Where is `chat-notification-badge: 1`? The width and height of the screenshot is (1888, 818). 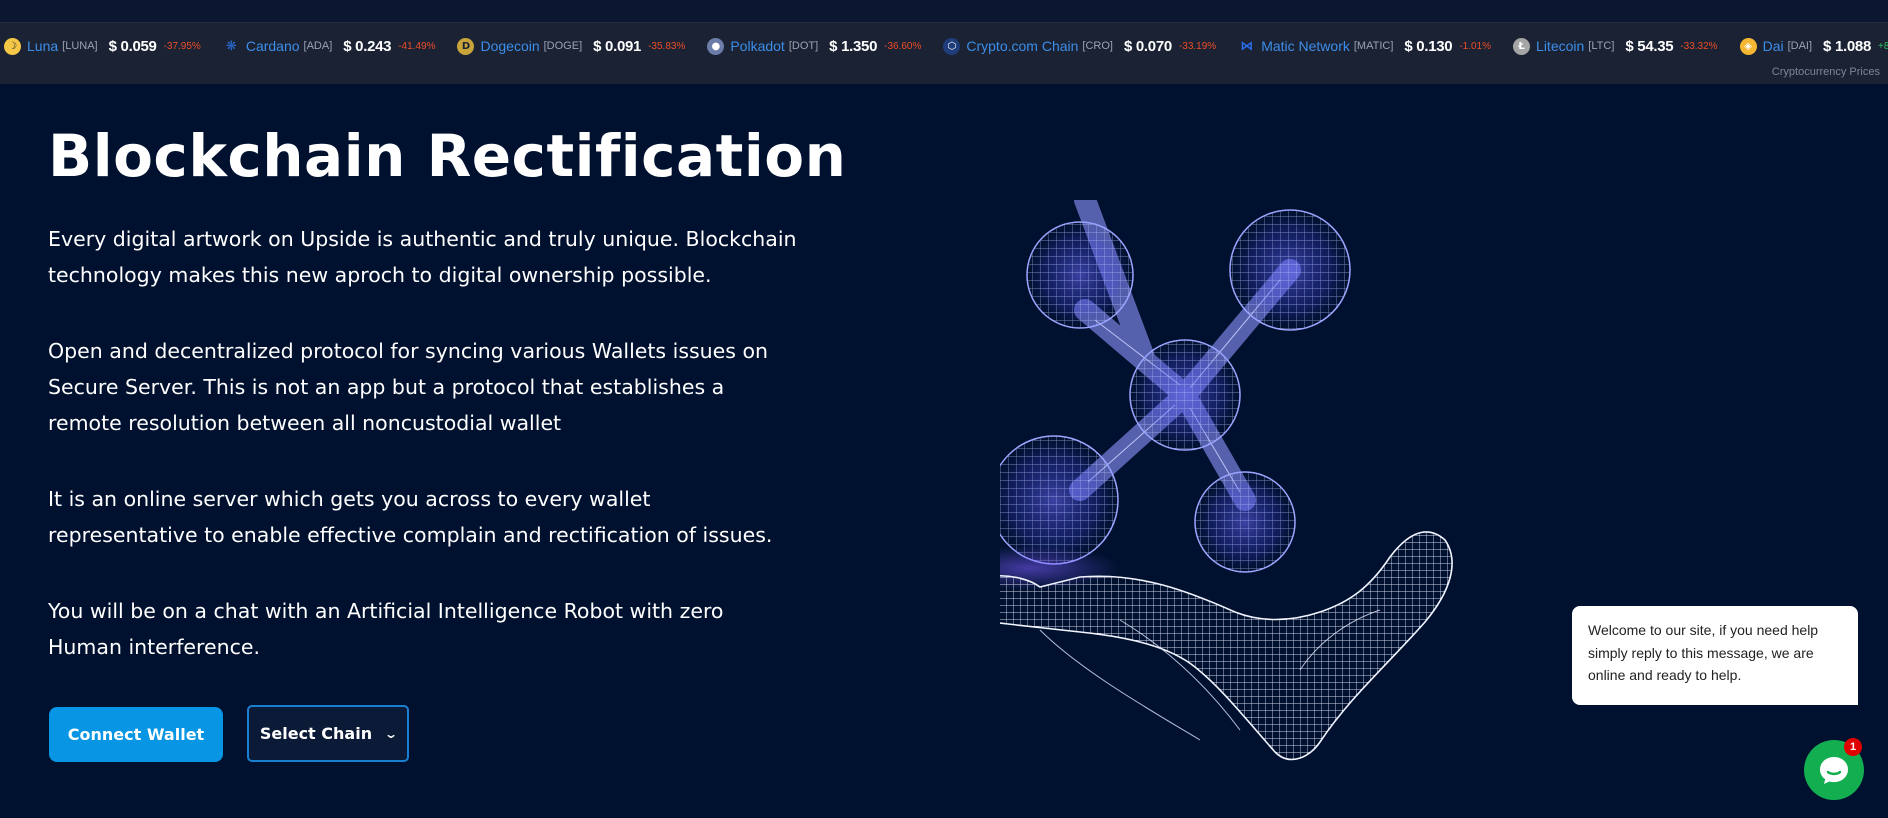
chat-notification-badge: 1 is located at coordinates (1853, 747).